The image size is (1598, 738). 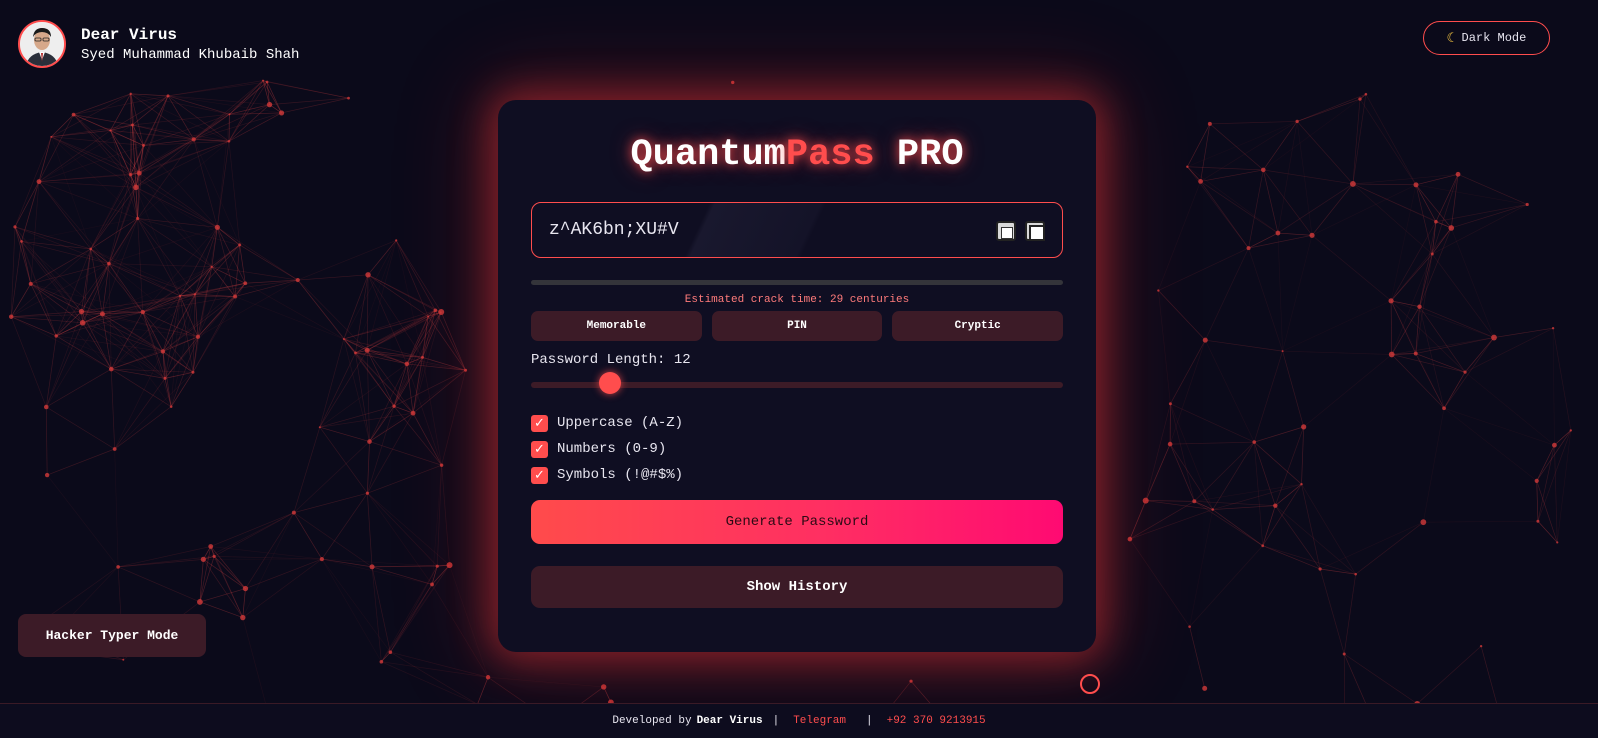 I want to click on pin-button: PIN, so click(x=797, y=326).